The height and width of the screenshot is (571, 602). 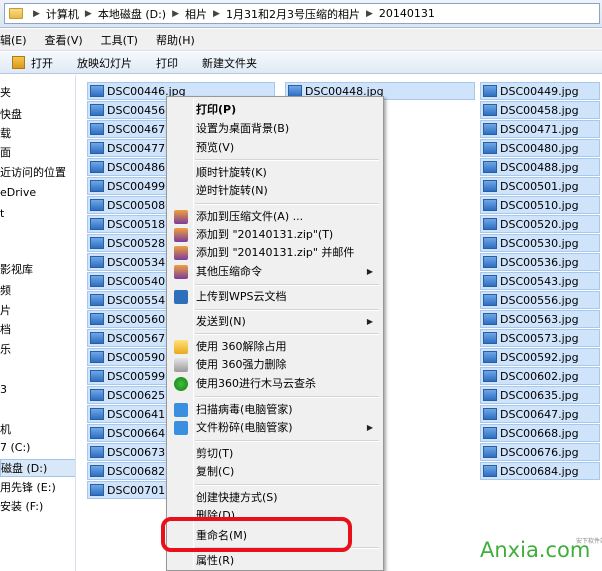 I want to click on file-item: DSC00592.jpg, so click(x=540, y=357).